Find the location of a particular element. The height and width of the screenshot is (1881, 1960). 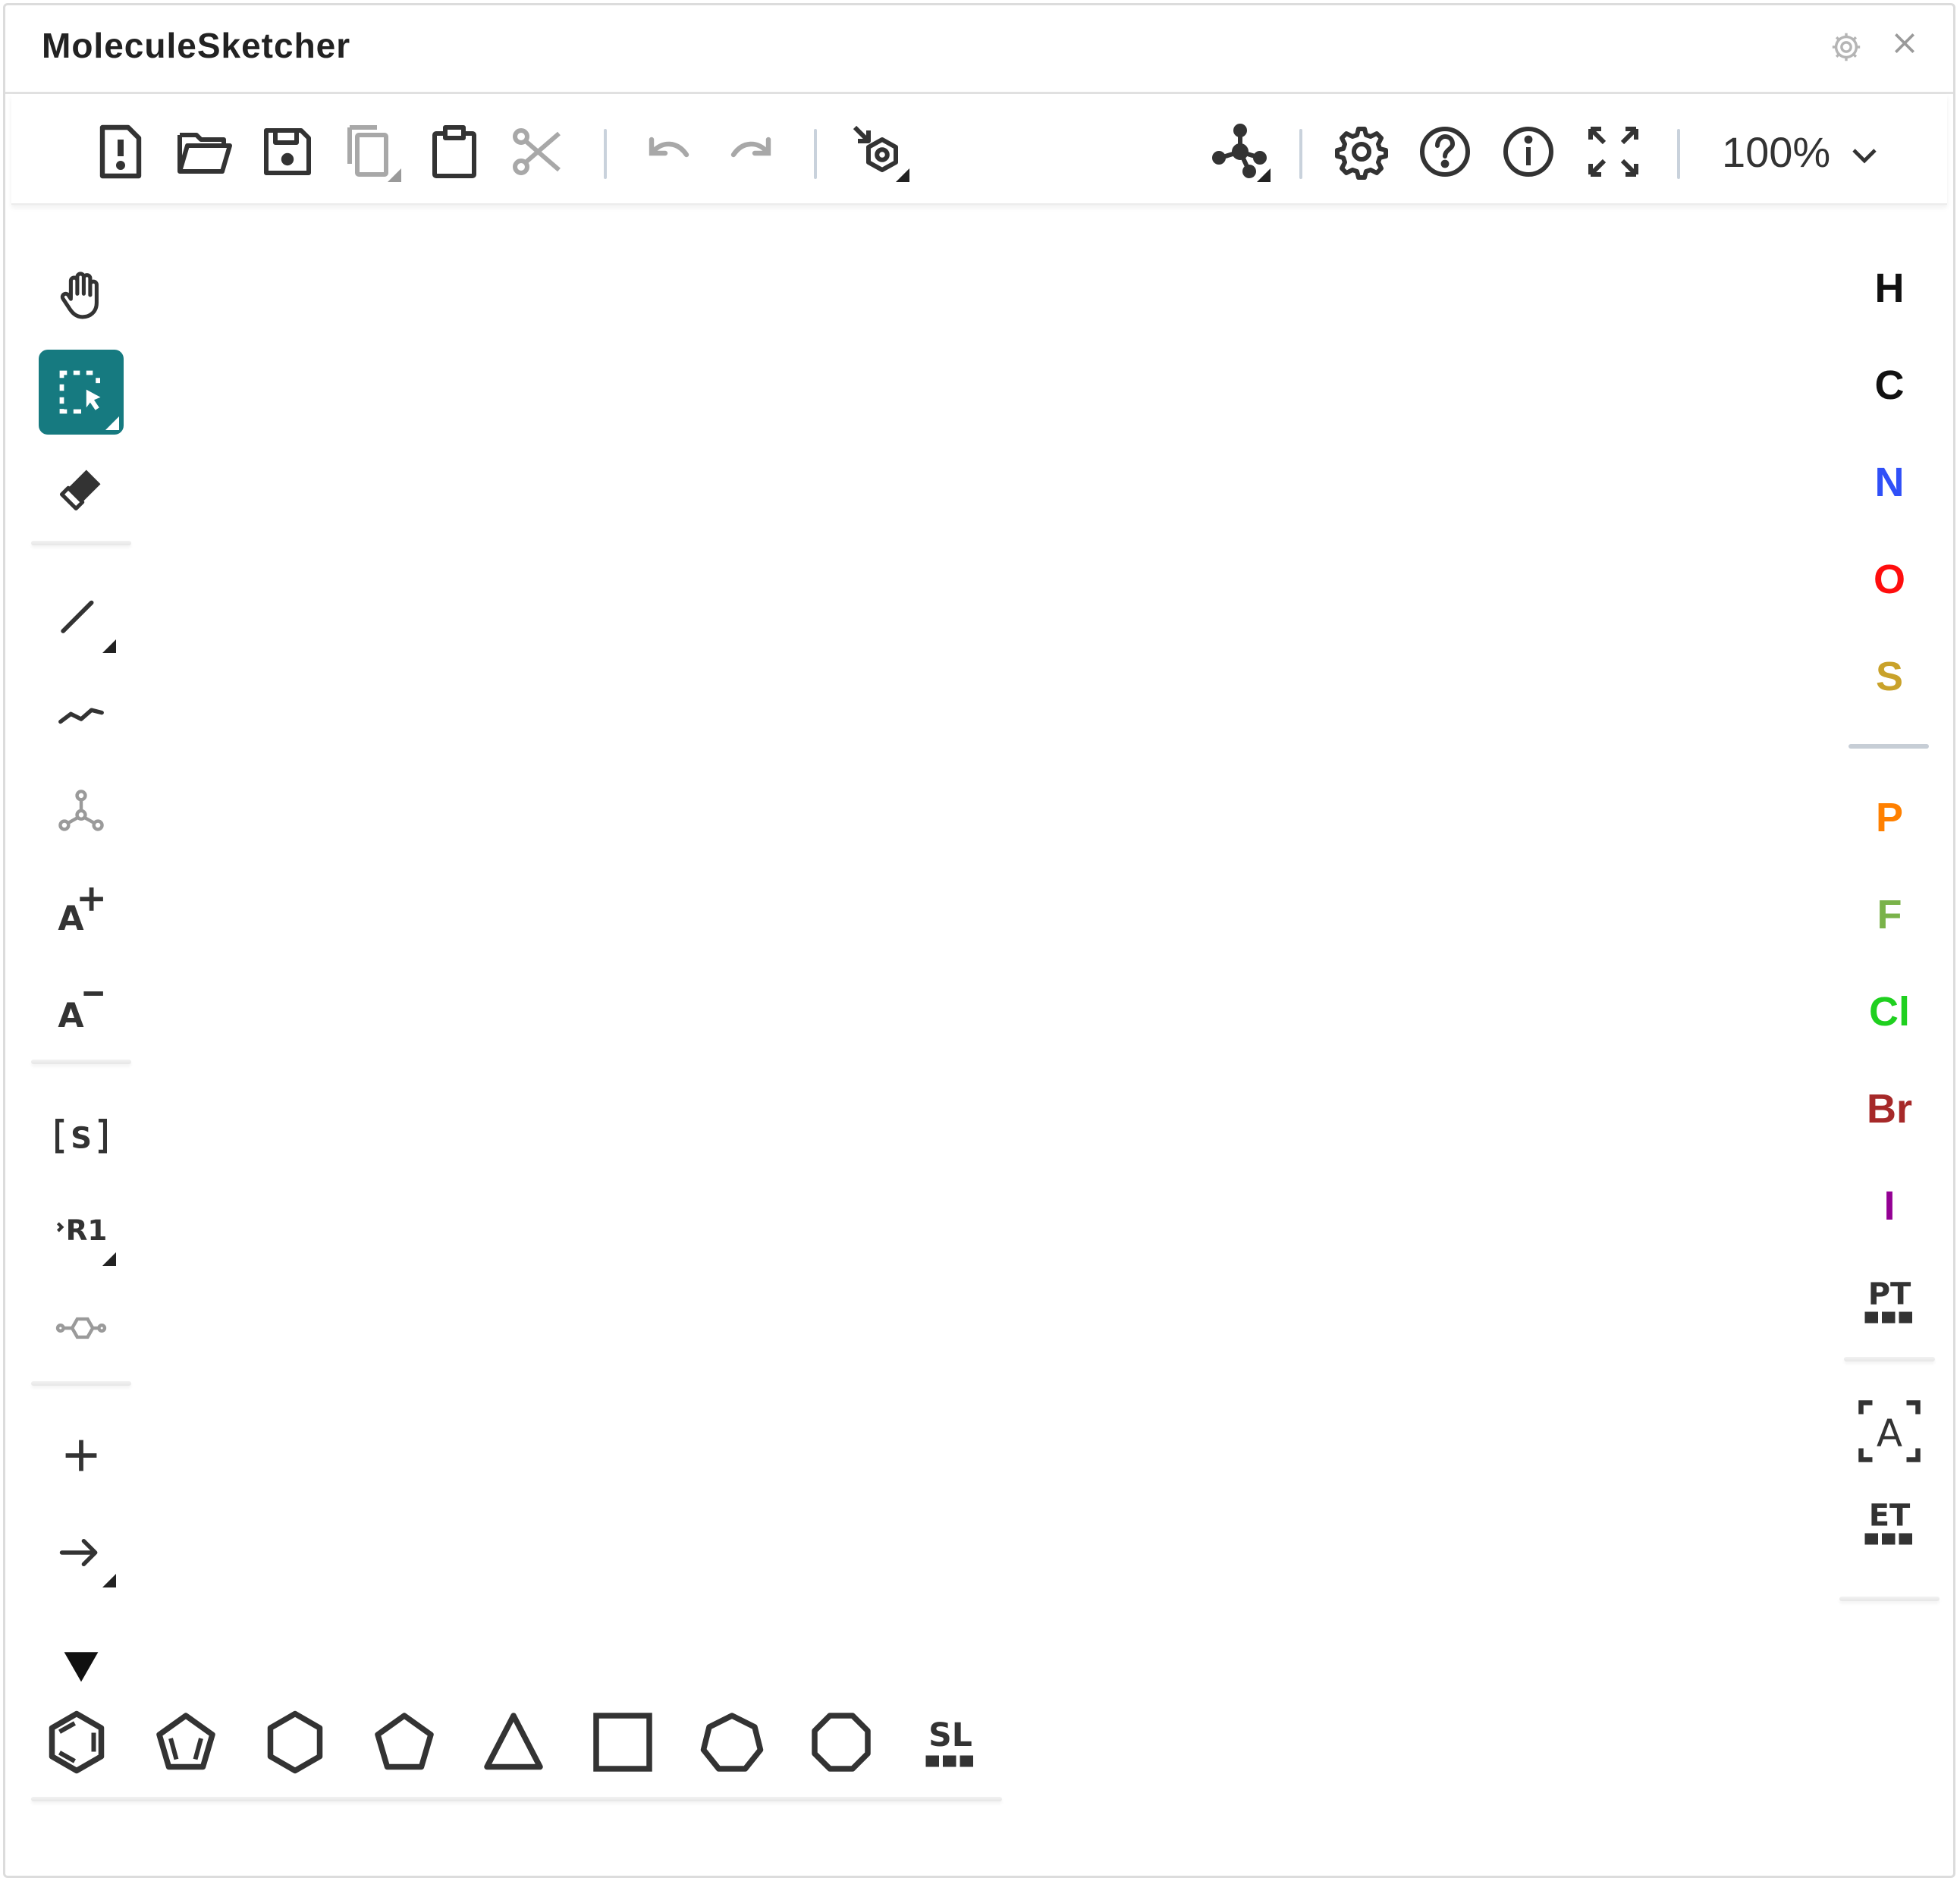

extended-table-label: ET is located at coordinates (1890, 1516).